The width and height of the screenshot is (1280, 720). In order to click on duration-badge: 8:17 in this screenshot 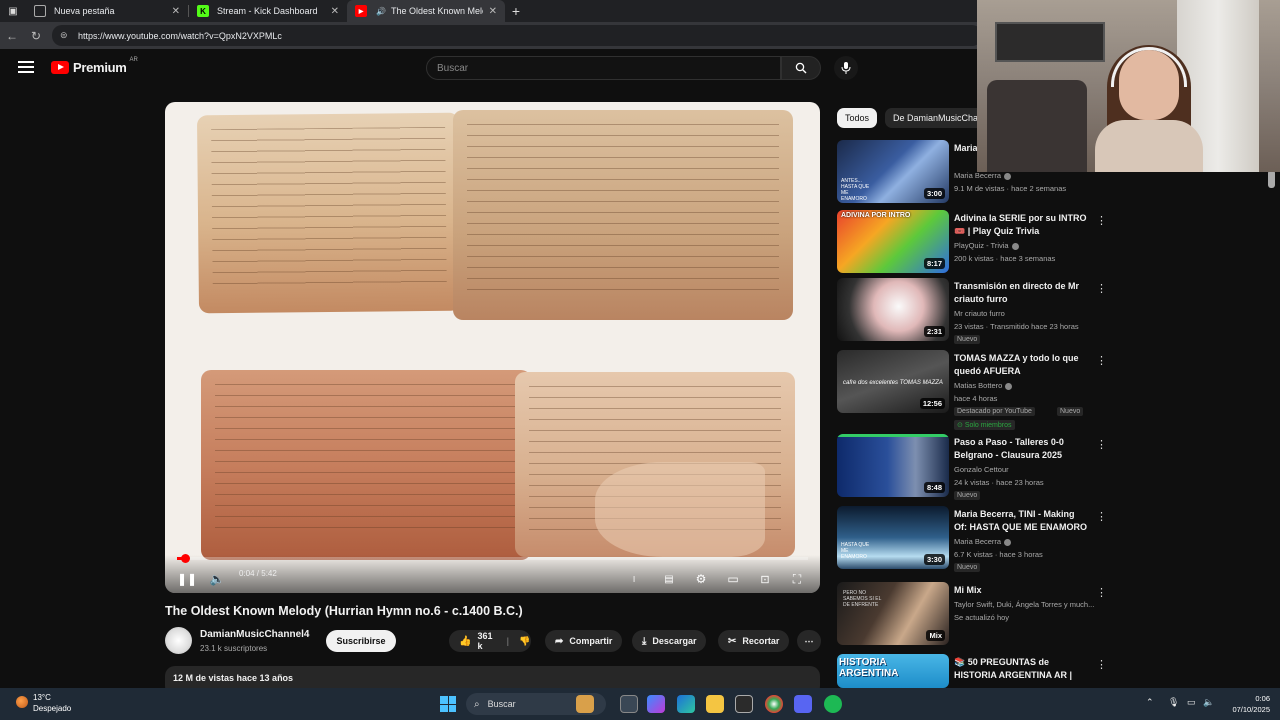, I will do `click(934, 263)`.